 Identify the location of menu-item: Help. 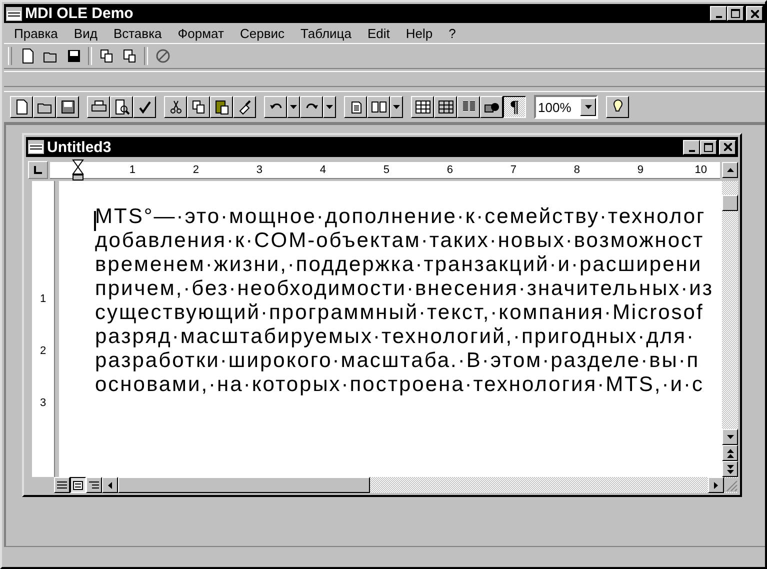
(419, 33).